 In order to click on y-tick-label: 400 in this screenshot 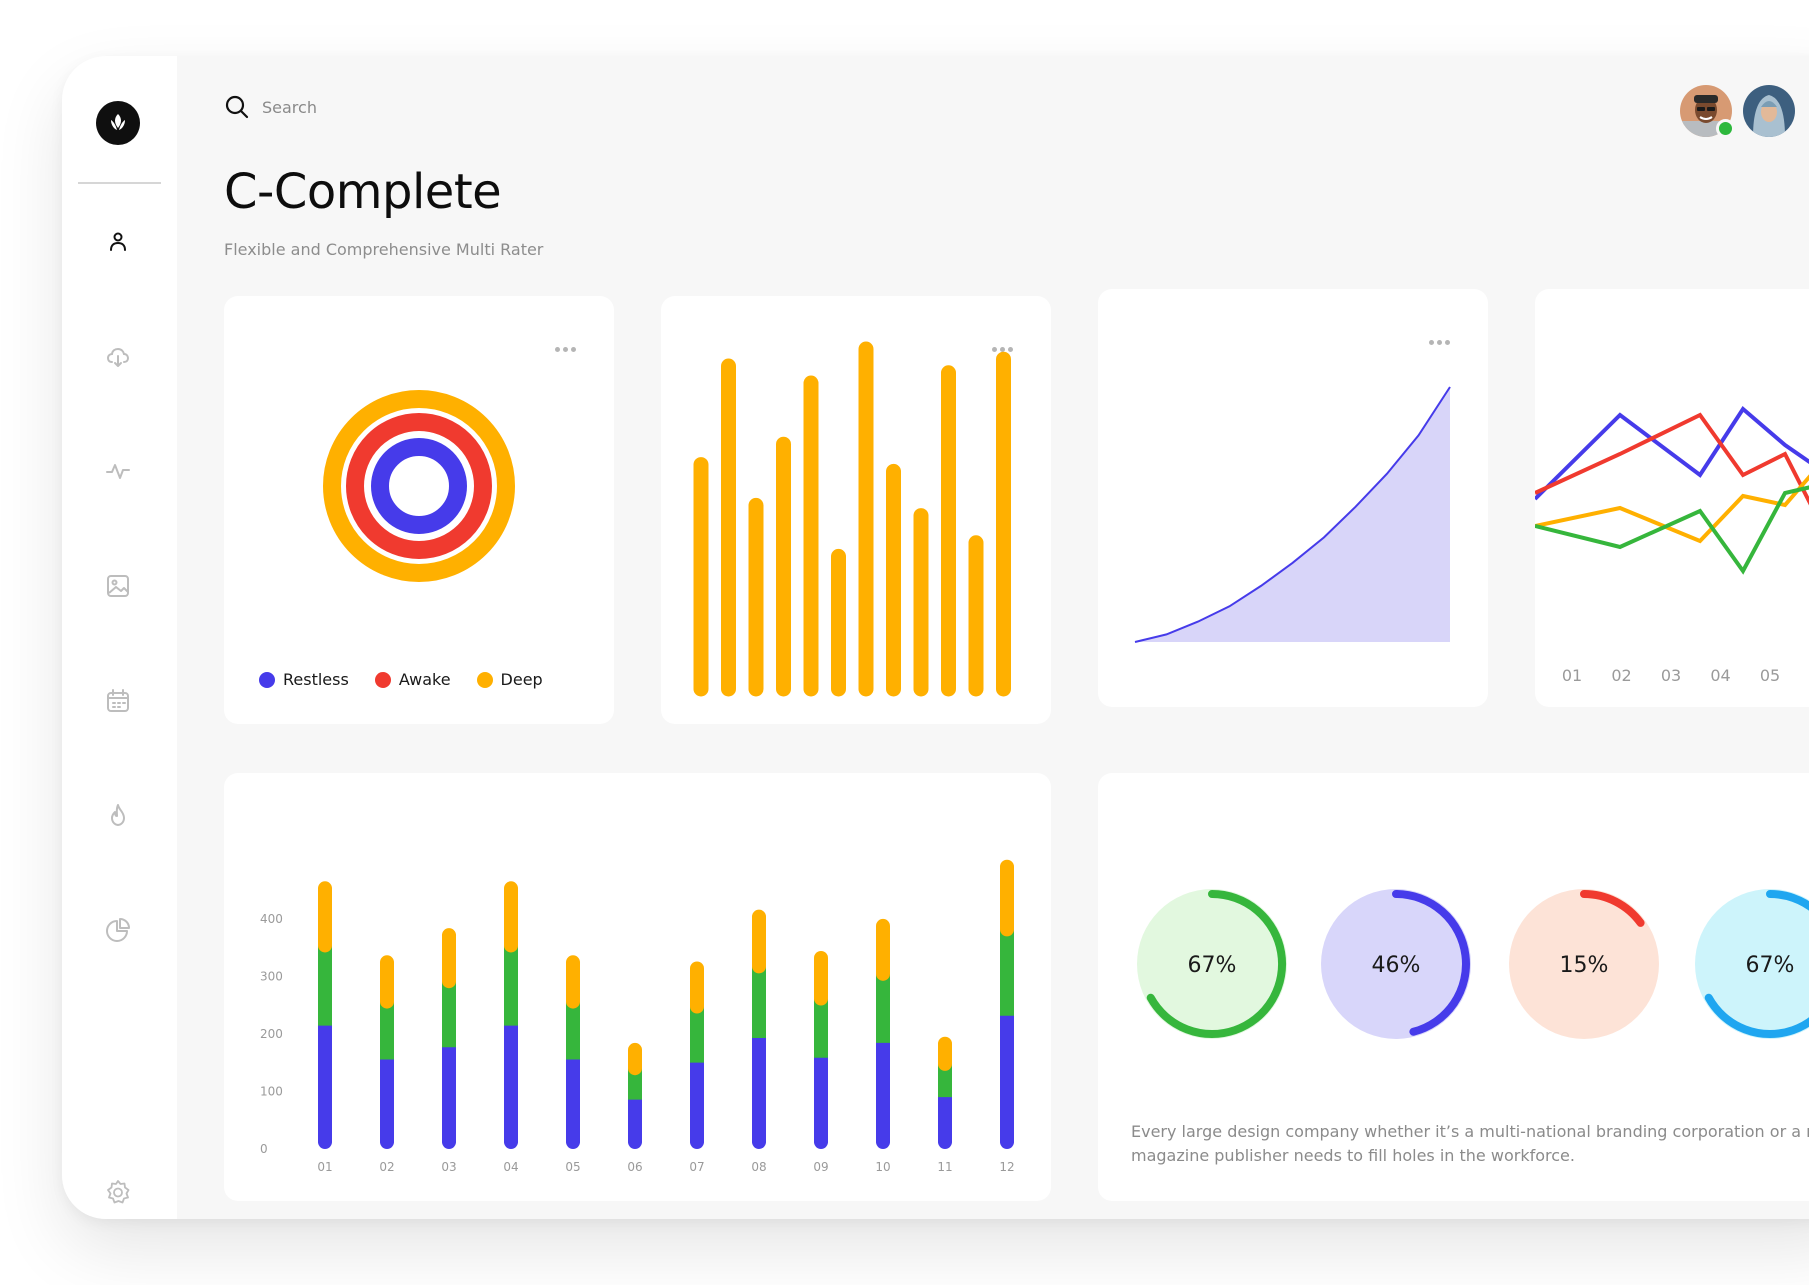, I will do `click(271, 919)`.